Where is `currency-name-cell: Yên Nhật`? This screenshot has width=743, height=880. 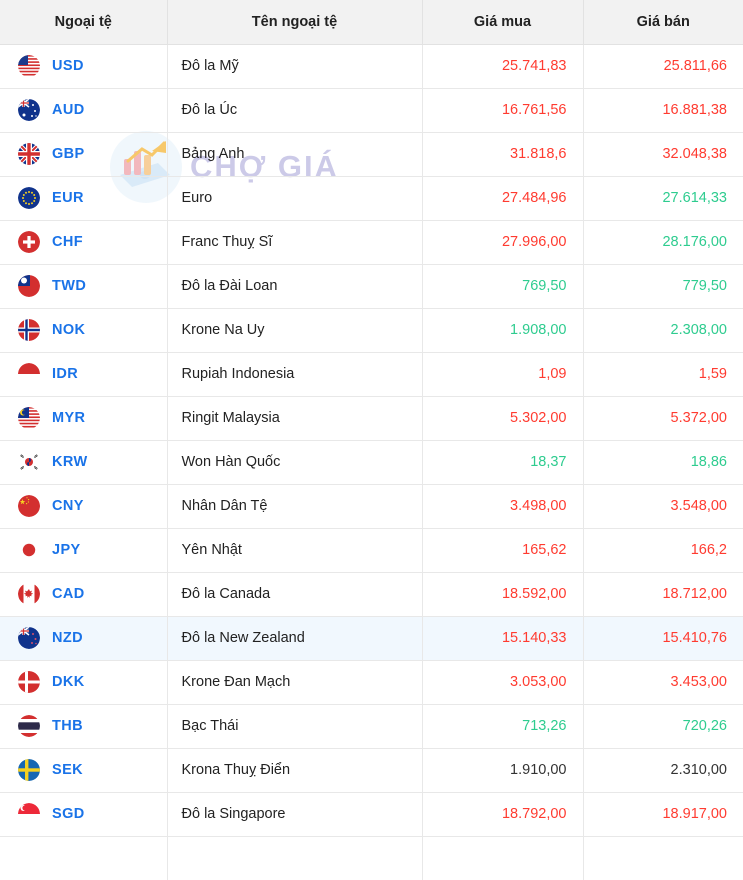
currency-name-cell: Yên Nhật is located at coordinates (295, 550).